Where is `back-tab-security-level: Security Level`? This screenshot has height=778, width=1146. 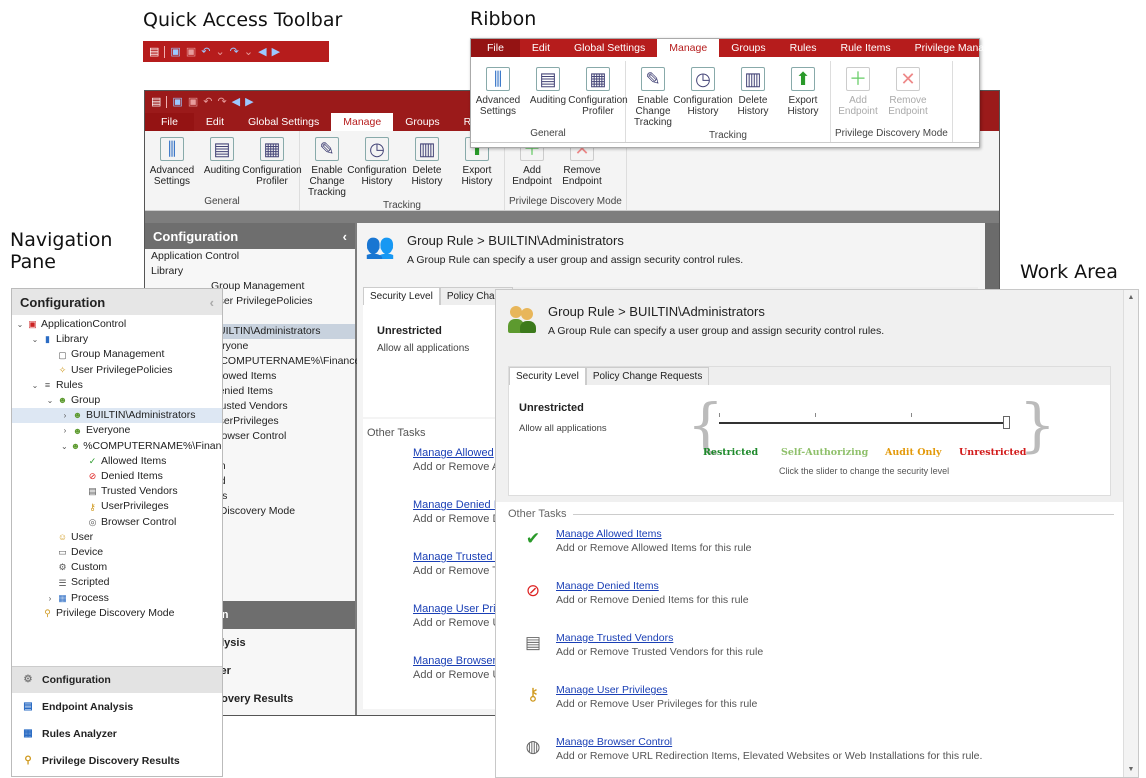
back-tab-security-level: Security Level is located at coordinates (401, 296).